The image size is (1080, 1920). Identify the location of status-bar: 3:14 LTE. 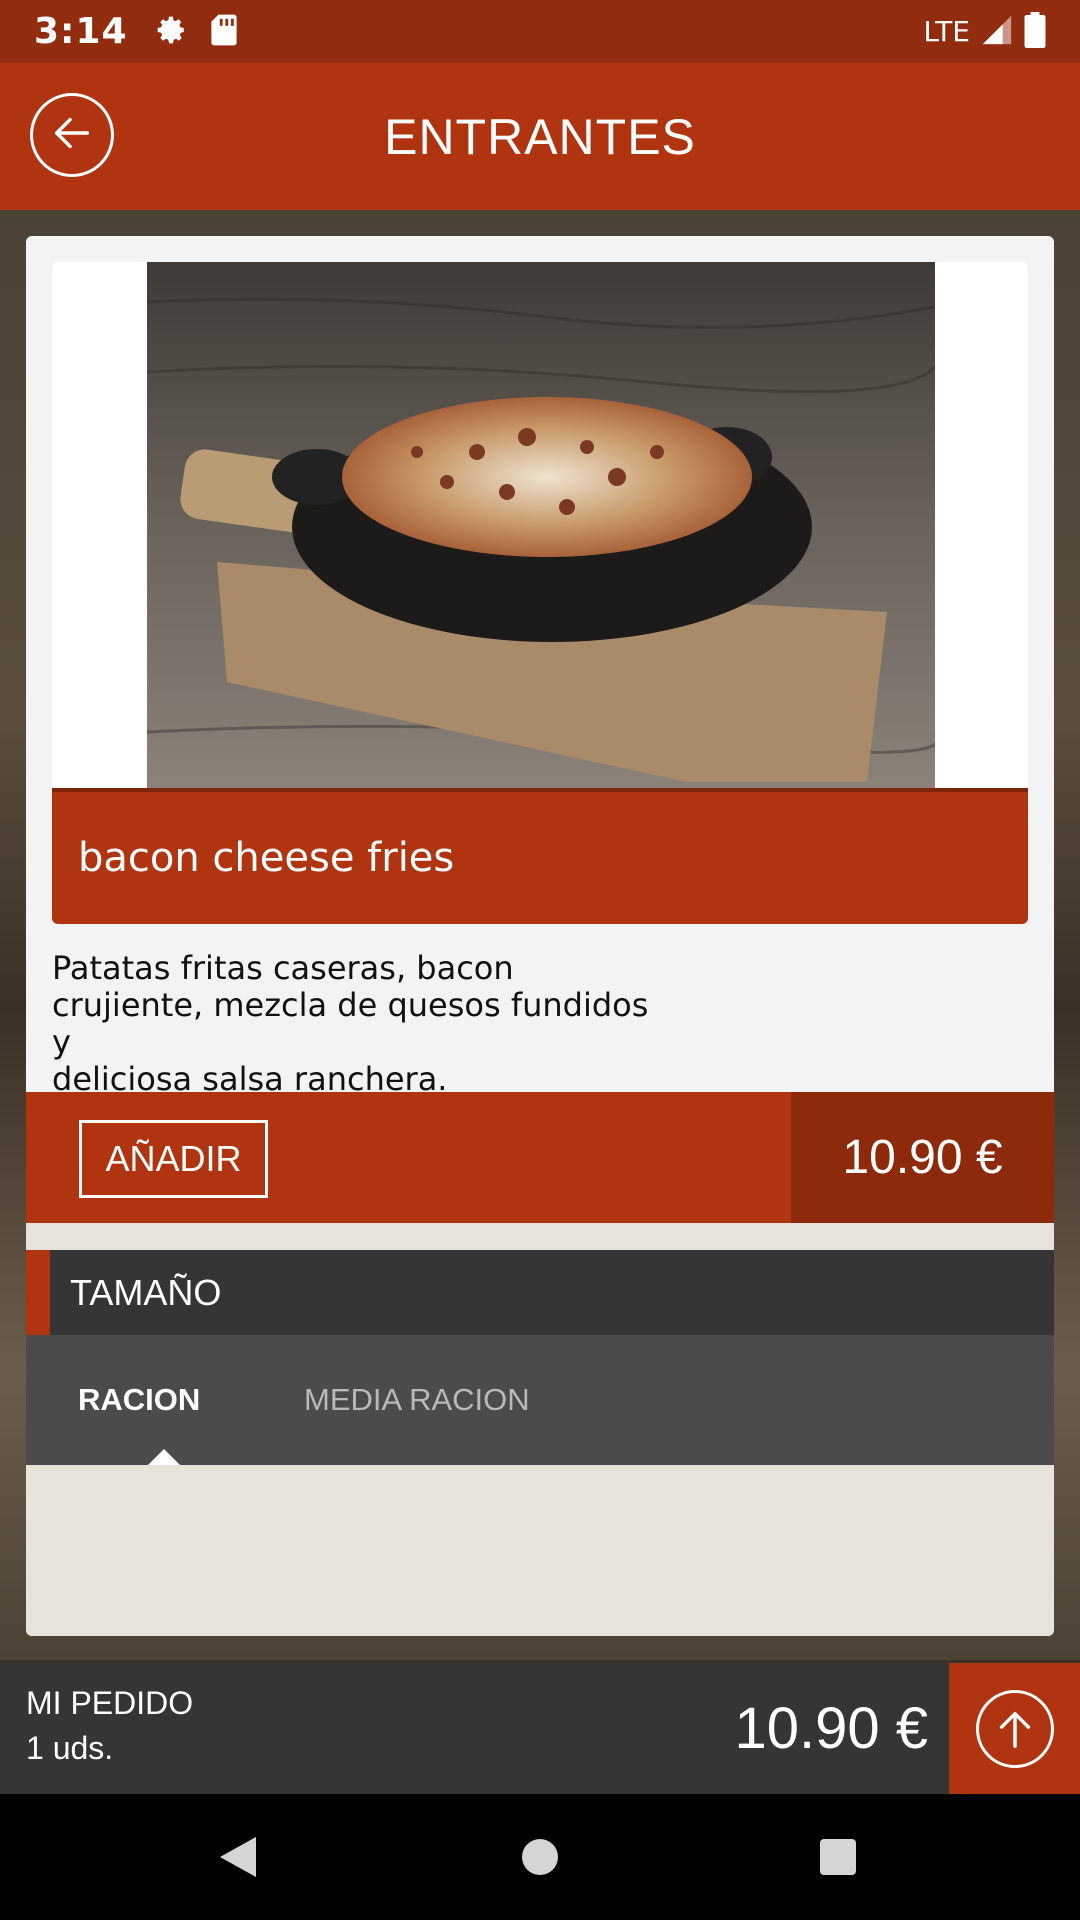
(540, 31).